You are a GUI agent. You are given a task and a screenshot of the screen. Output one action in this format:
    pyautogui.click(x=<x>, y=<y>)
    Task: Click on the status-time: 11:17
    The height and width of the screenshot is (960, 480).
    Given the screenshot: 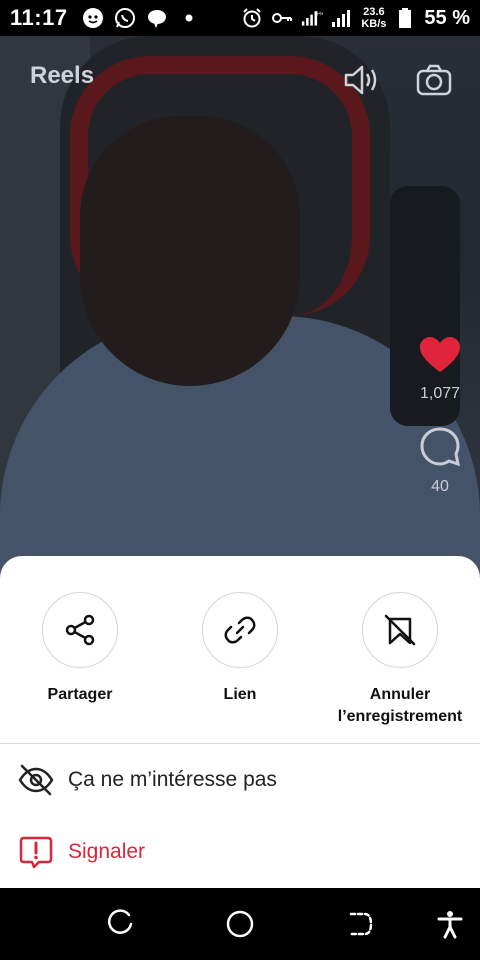 What is the action you would take?
    pyautogui.click(x=39, y=17)
    